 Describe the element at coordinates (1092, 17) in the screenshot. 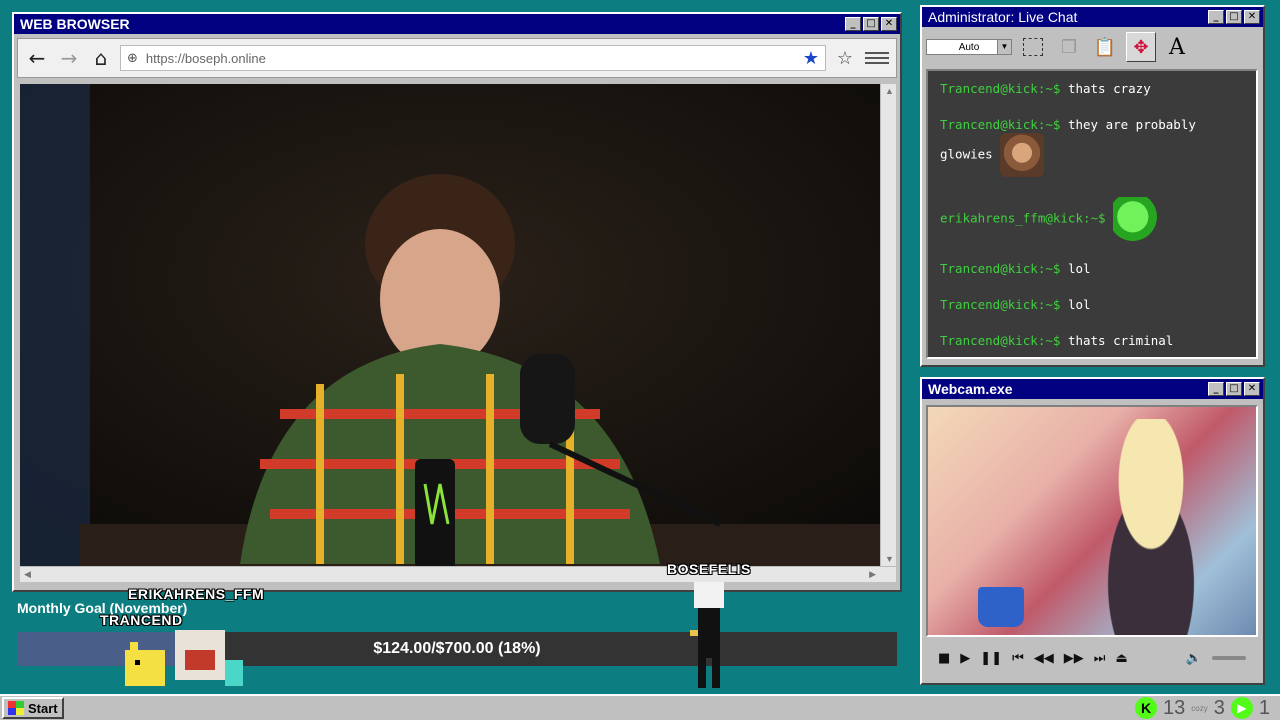

I see `chat-titlebar: Administrator: Live Chat _ □ ✕` at that location.